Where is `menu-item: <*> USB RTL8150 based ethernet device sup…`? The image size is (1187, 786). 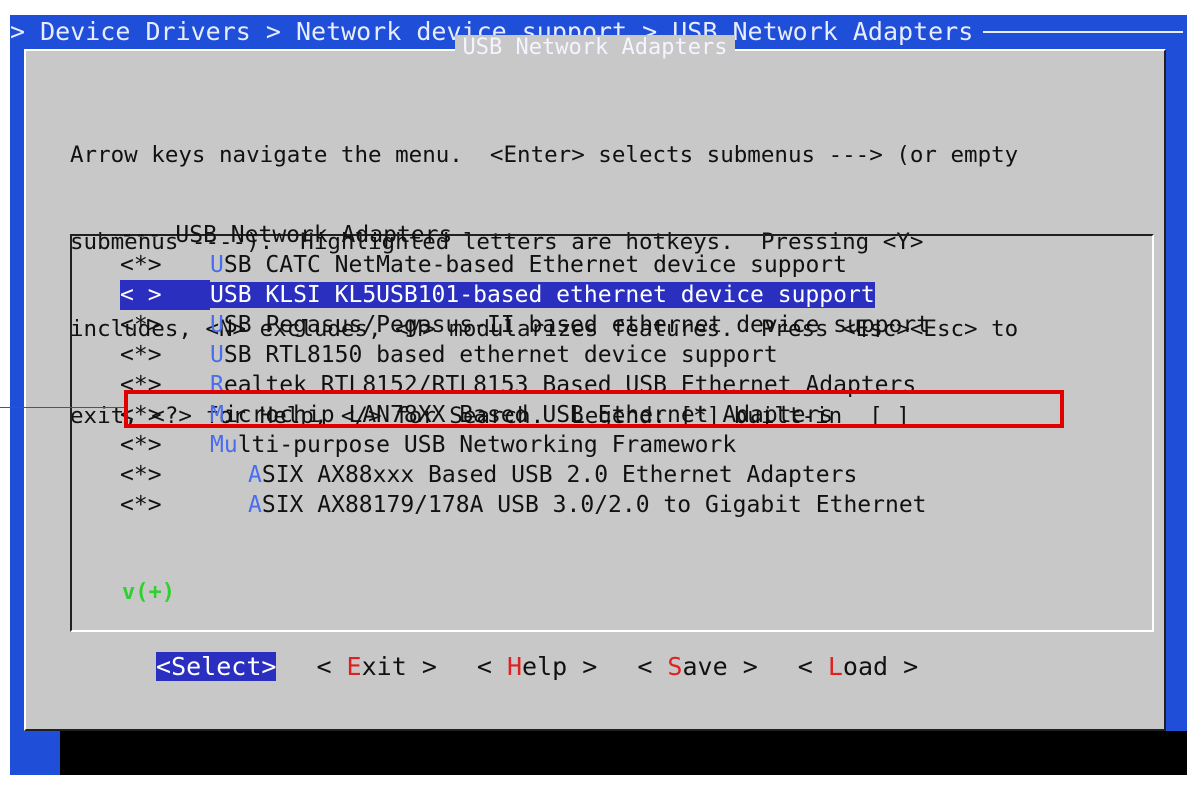 menu-item: <*> USB RTL8150 based ethernet device sup… is located at coordinates (600, 355).